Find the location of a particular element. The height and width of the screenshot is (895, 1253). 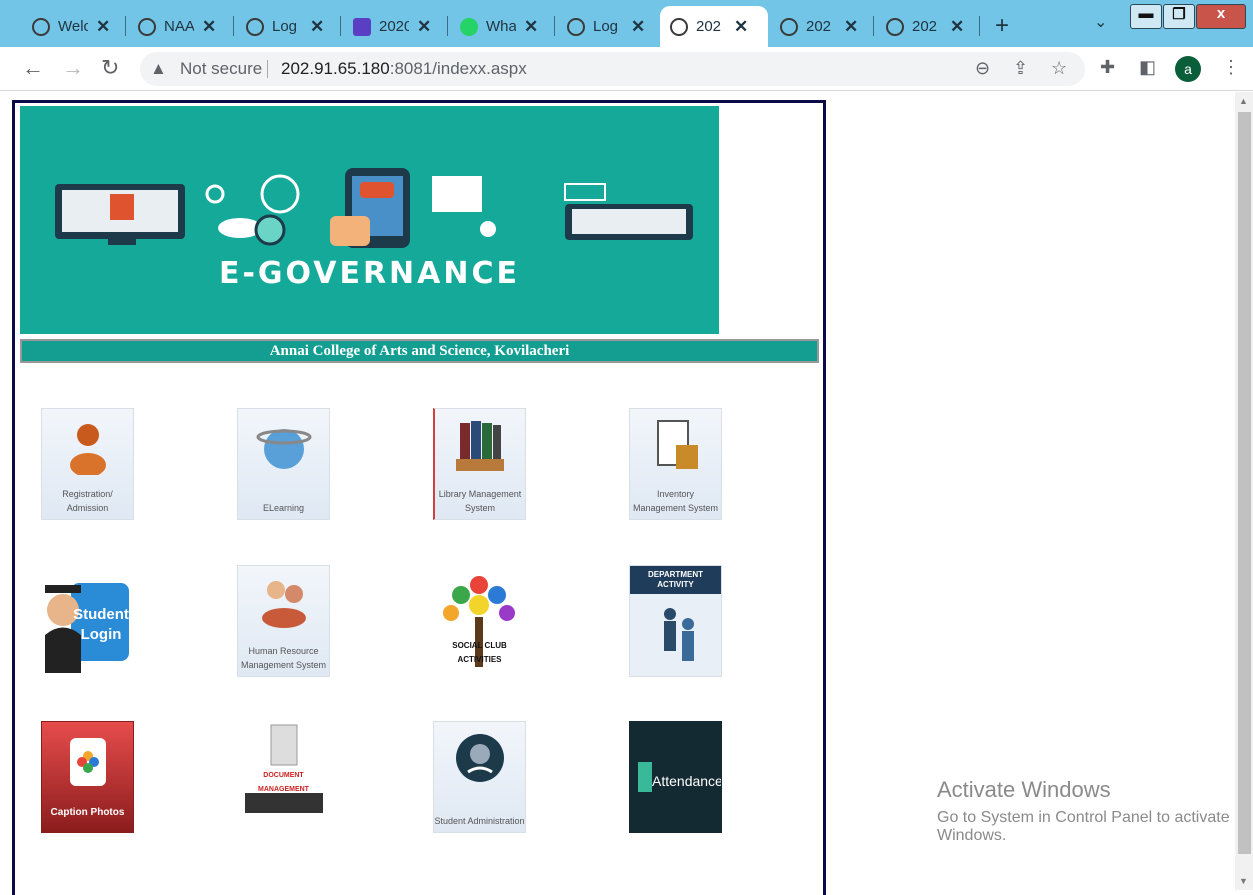

registration-person-icon is located at coordinates (87, 449).